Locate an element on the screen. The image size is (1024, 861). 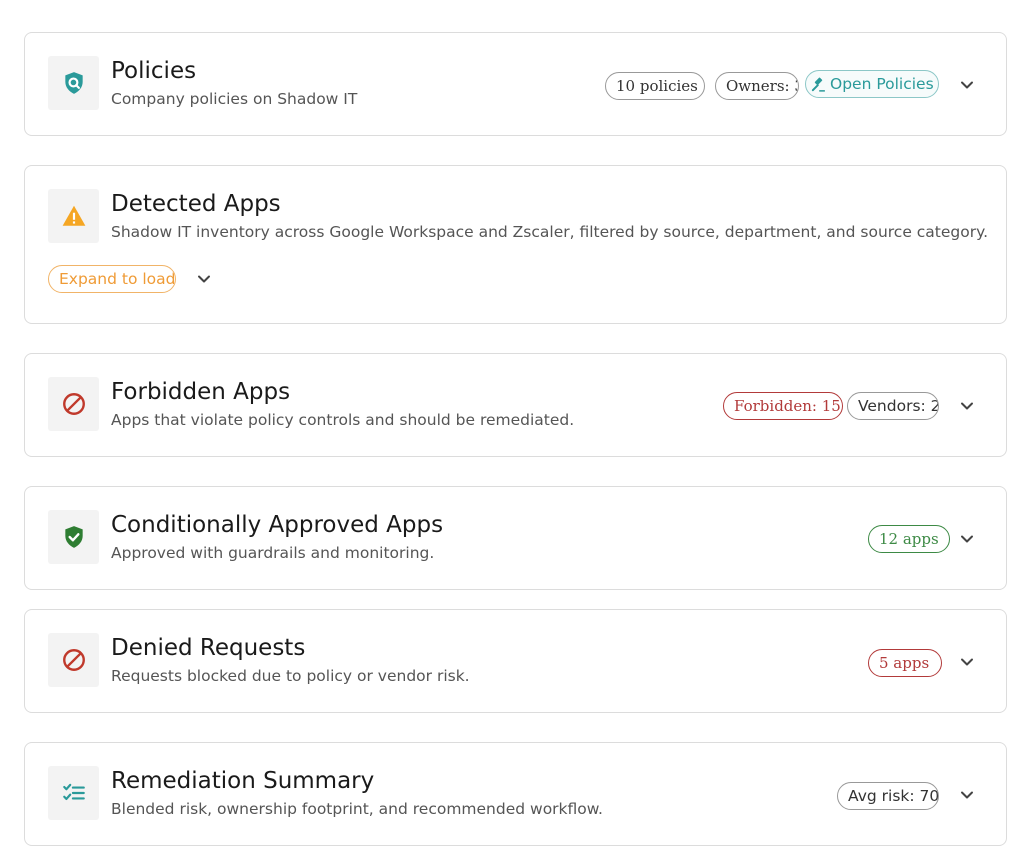
expand-to-load-button: Expand to load is located at coordinates (112, 279).